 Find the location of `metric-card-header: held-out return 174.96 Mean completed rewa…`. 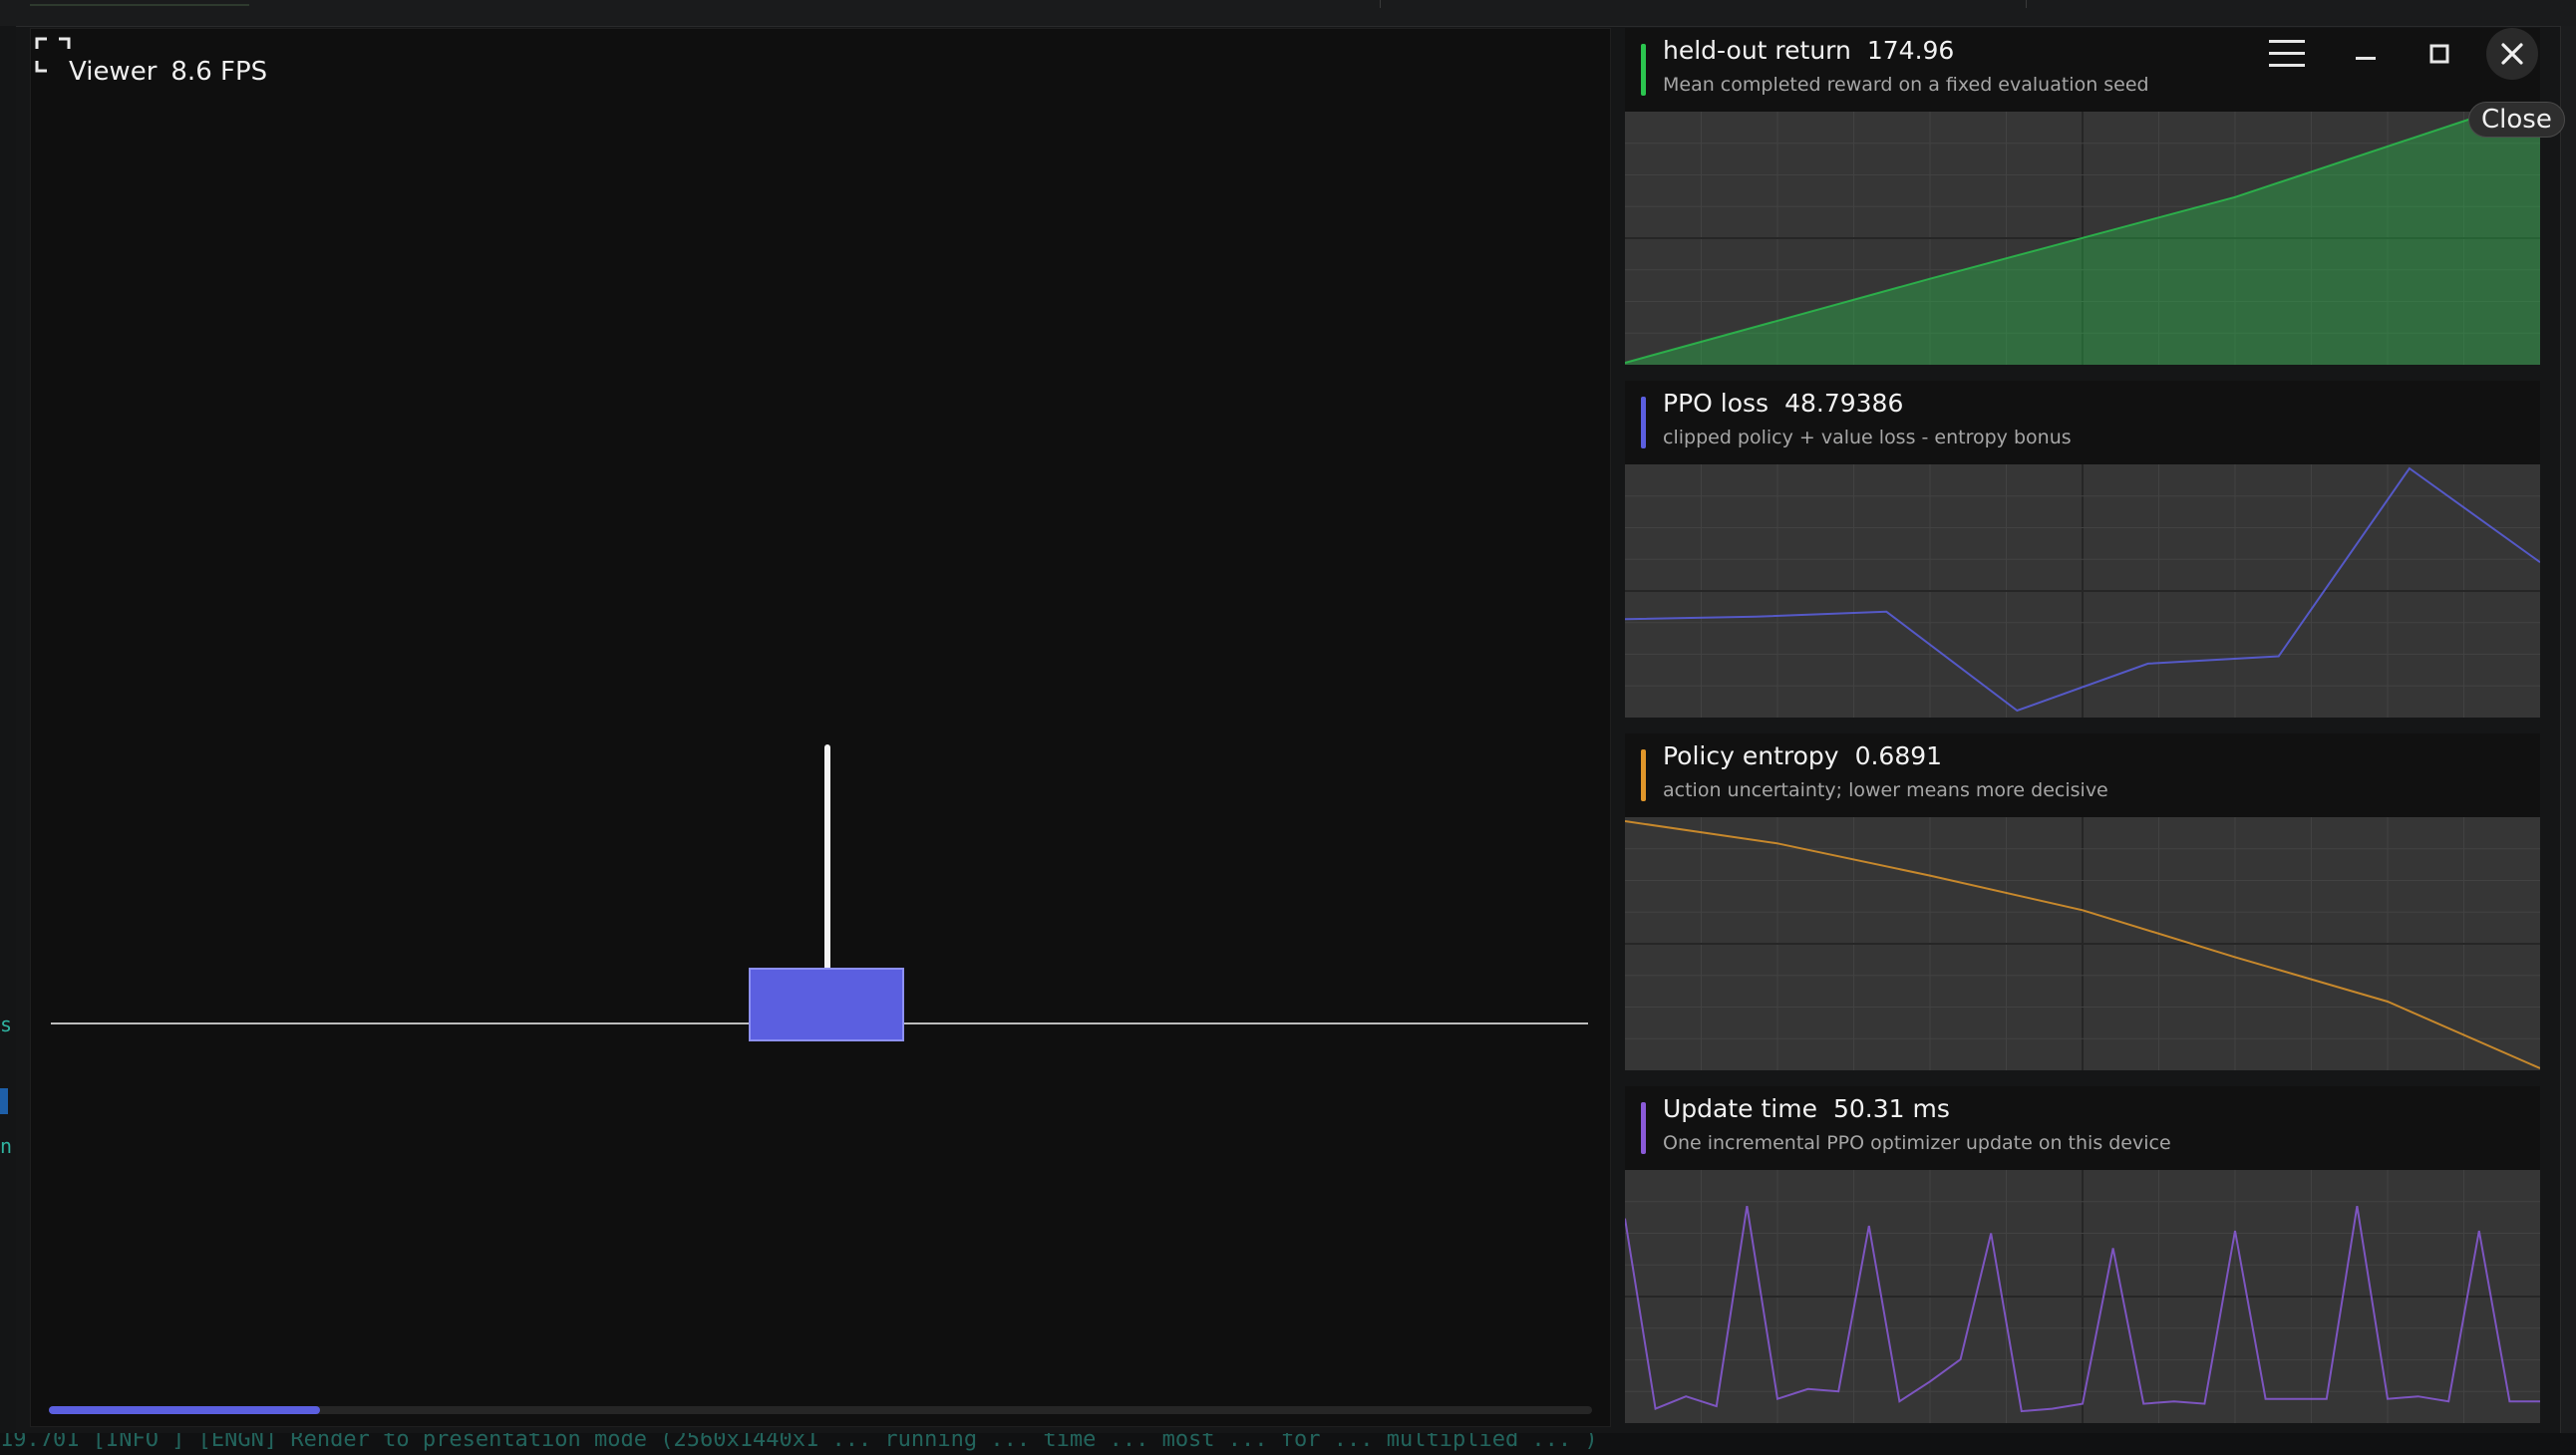

metric-card-header: held-out return 174.96 Mean completed rewa… is located at coordinates (2082, 70).